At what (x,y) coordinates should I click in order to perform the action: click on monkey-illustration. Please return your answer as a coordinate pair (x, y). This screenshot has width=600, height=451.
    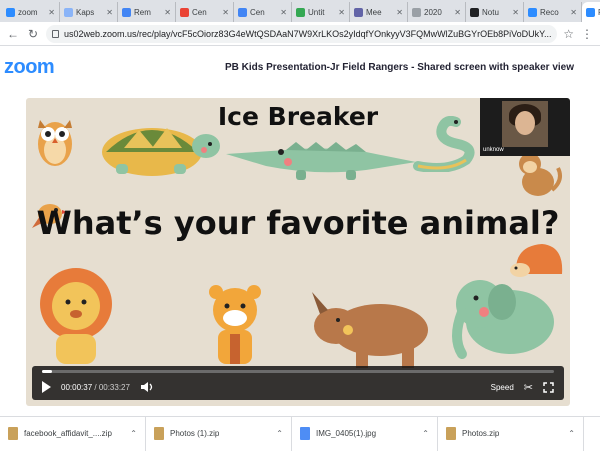
    Looking at the image, I should click on (540, 174).